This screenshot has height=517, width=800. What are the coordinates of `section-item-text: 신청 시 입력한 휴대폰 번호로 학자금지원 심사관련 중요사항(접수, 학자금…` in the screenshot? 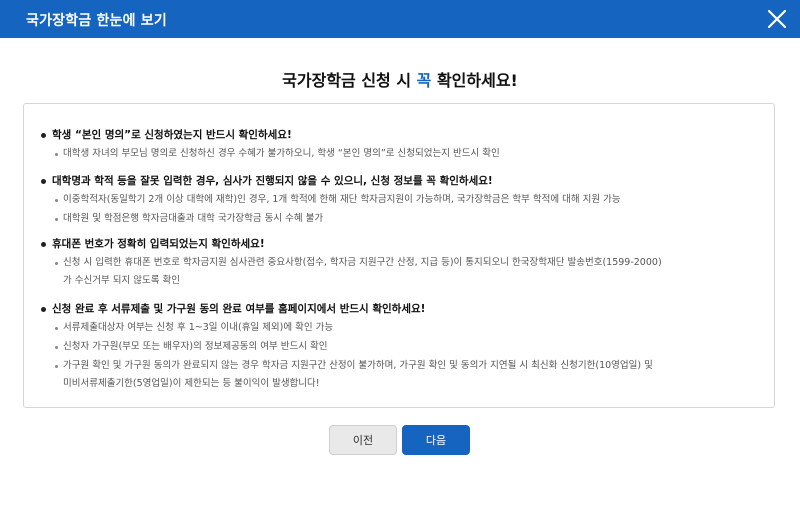 It's located at (362, 262).